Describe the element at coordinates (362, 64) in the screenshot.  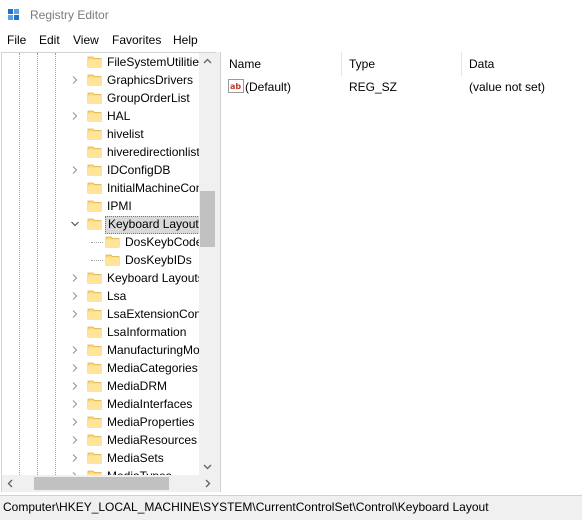
I see `column-header-type: Type` at that location.